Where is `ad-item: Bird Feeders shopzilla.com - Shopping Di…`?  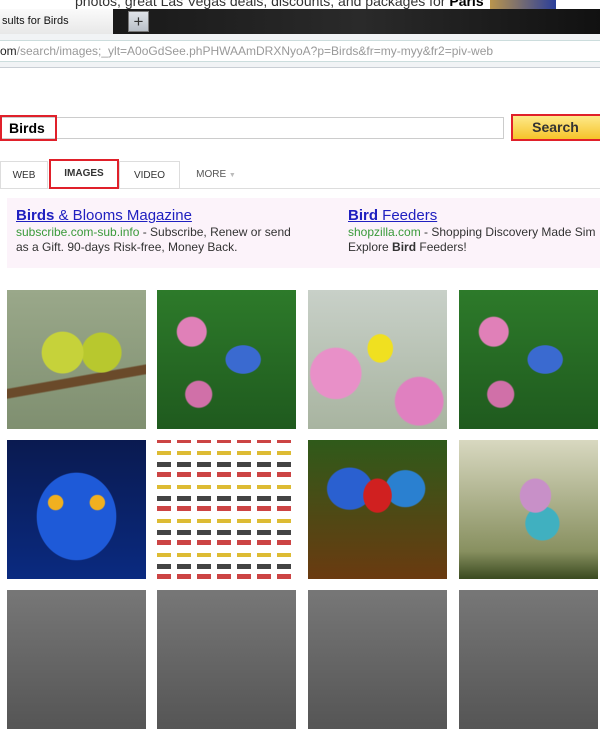
ad-item: Bird Feeders shopzilla.com - Shopping Di… is located at coordinates (472, 230).